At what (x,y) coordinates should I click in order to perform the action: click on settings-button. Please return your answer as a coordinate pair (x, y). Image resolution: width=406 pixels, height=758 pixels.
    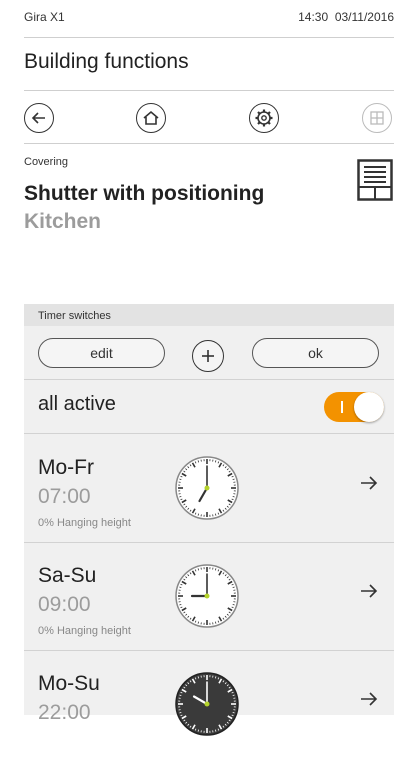
    Looking at the image, I should click on (264, 118).